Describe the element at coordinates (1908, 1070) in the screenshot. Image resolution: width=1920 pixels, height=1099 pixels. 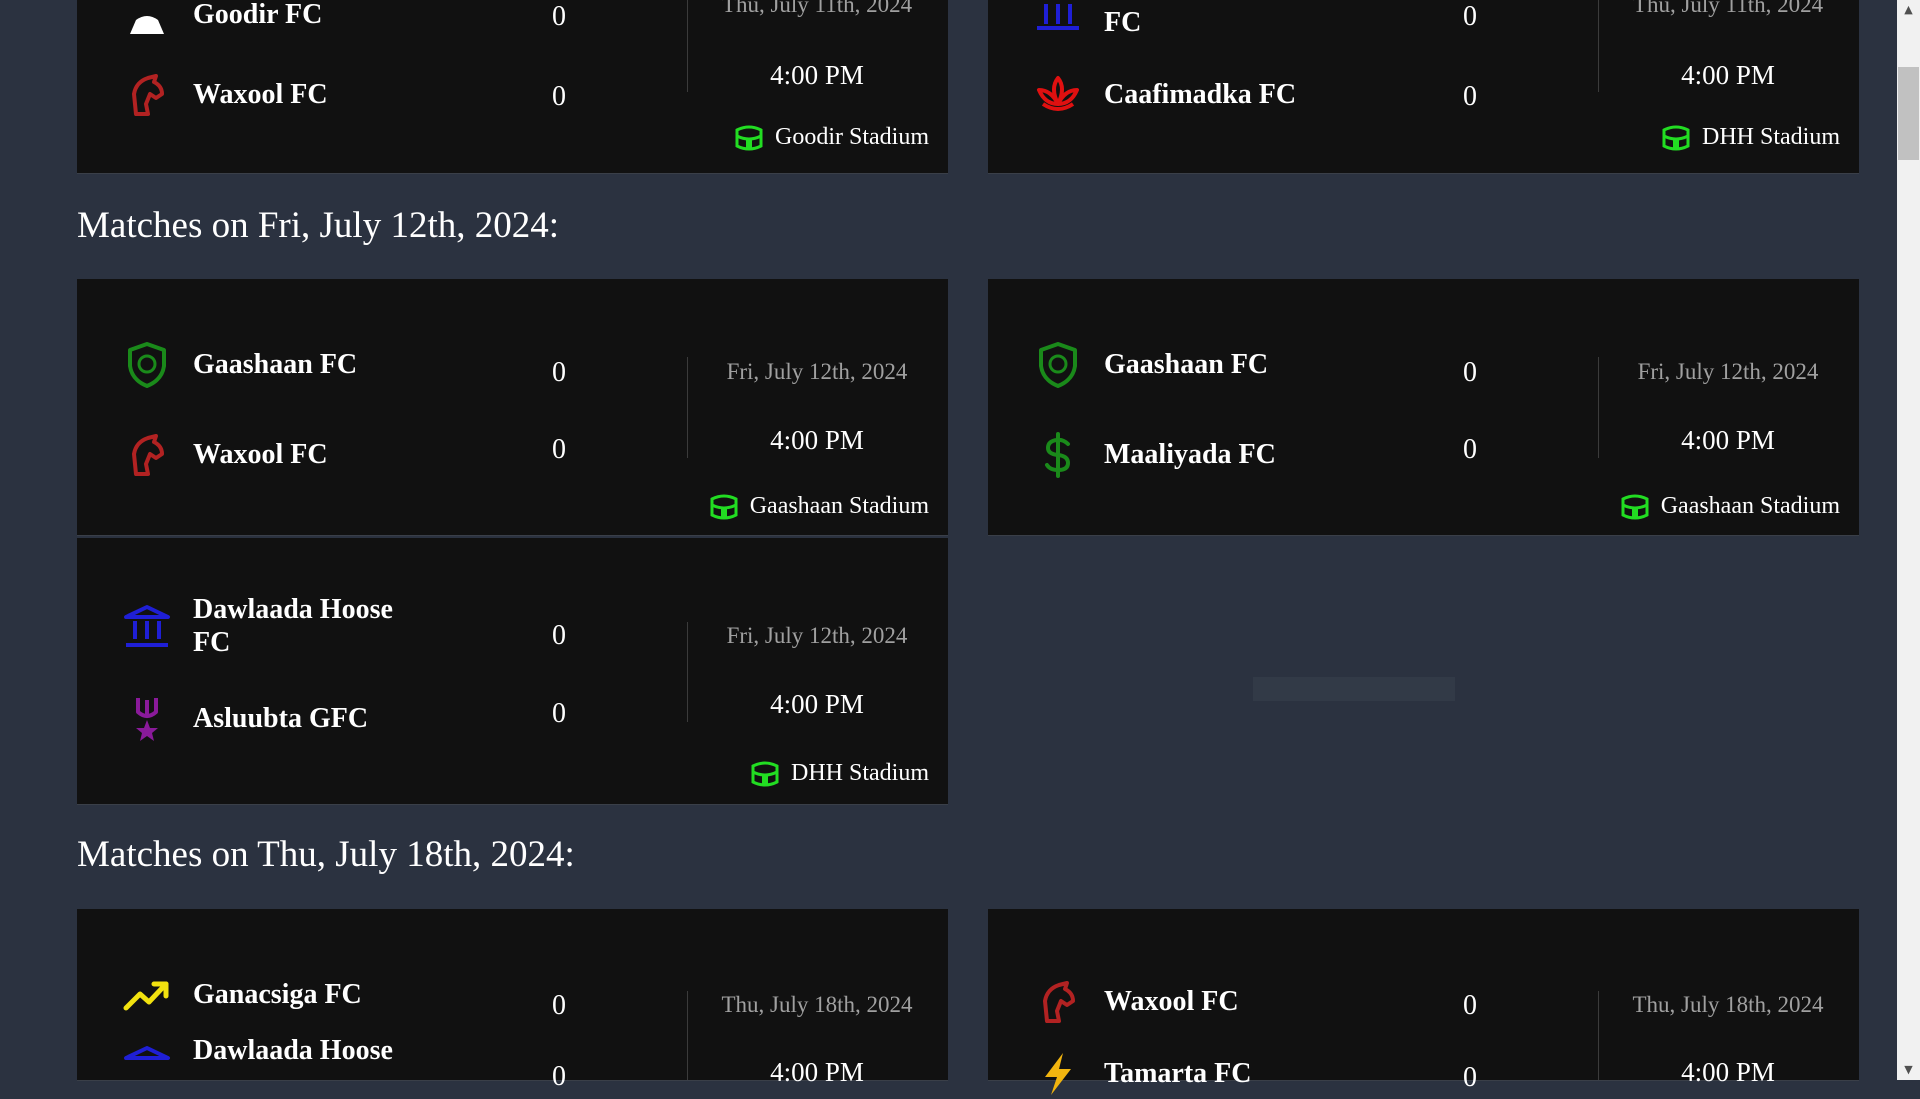
I see `scroll-down-arrow-icon: ▼` at that location.